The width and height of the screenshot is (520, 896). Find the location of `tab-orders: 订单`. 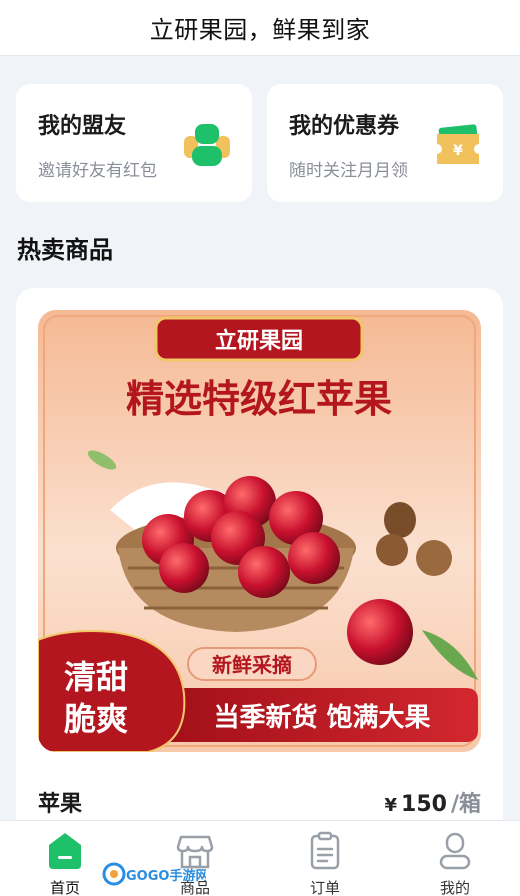

tab-orders: 订单 is located at coordinates (325, 858).